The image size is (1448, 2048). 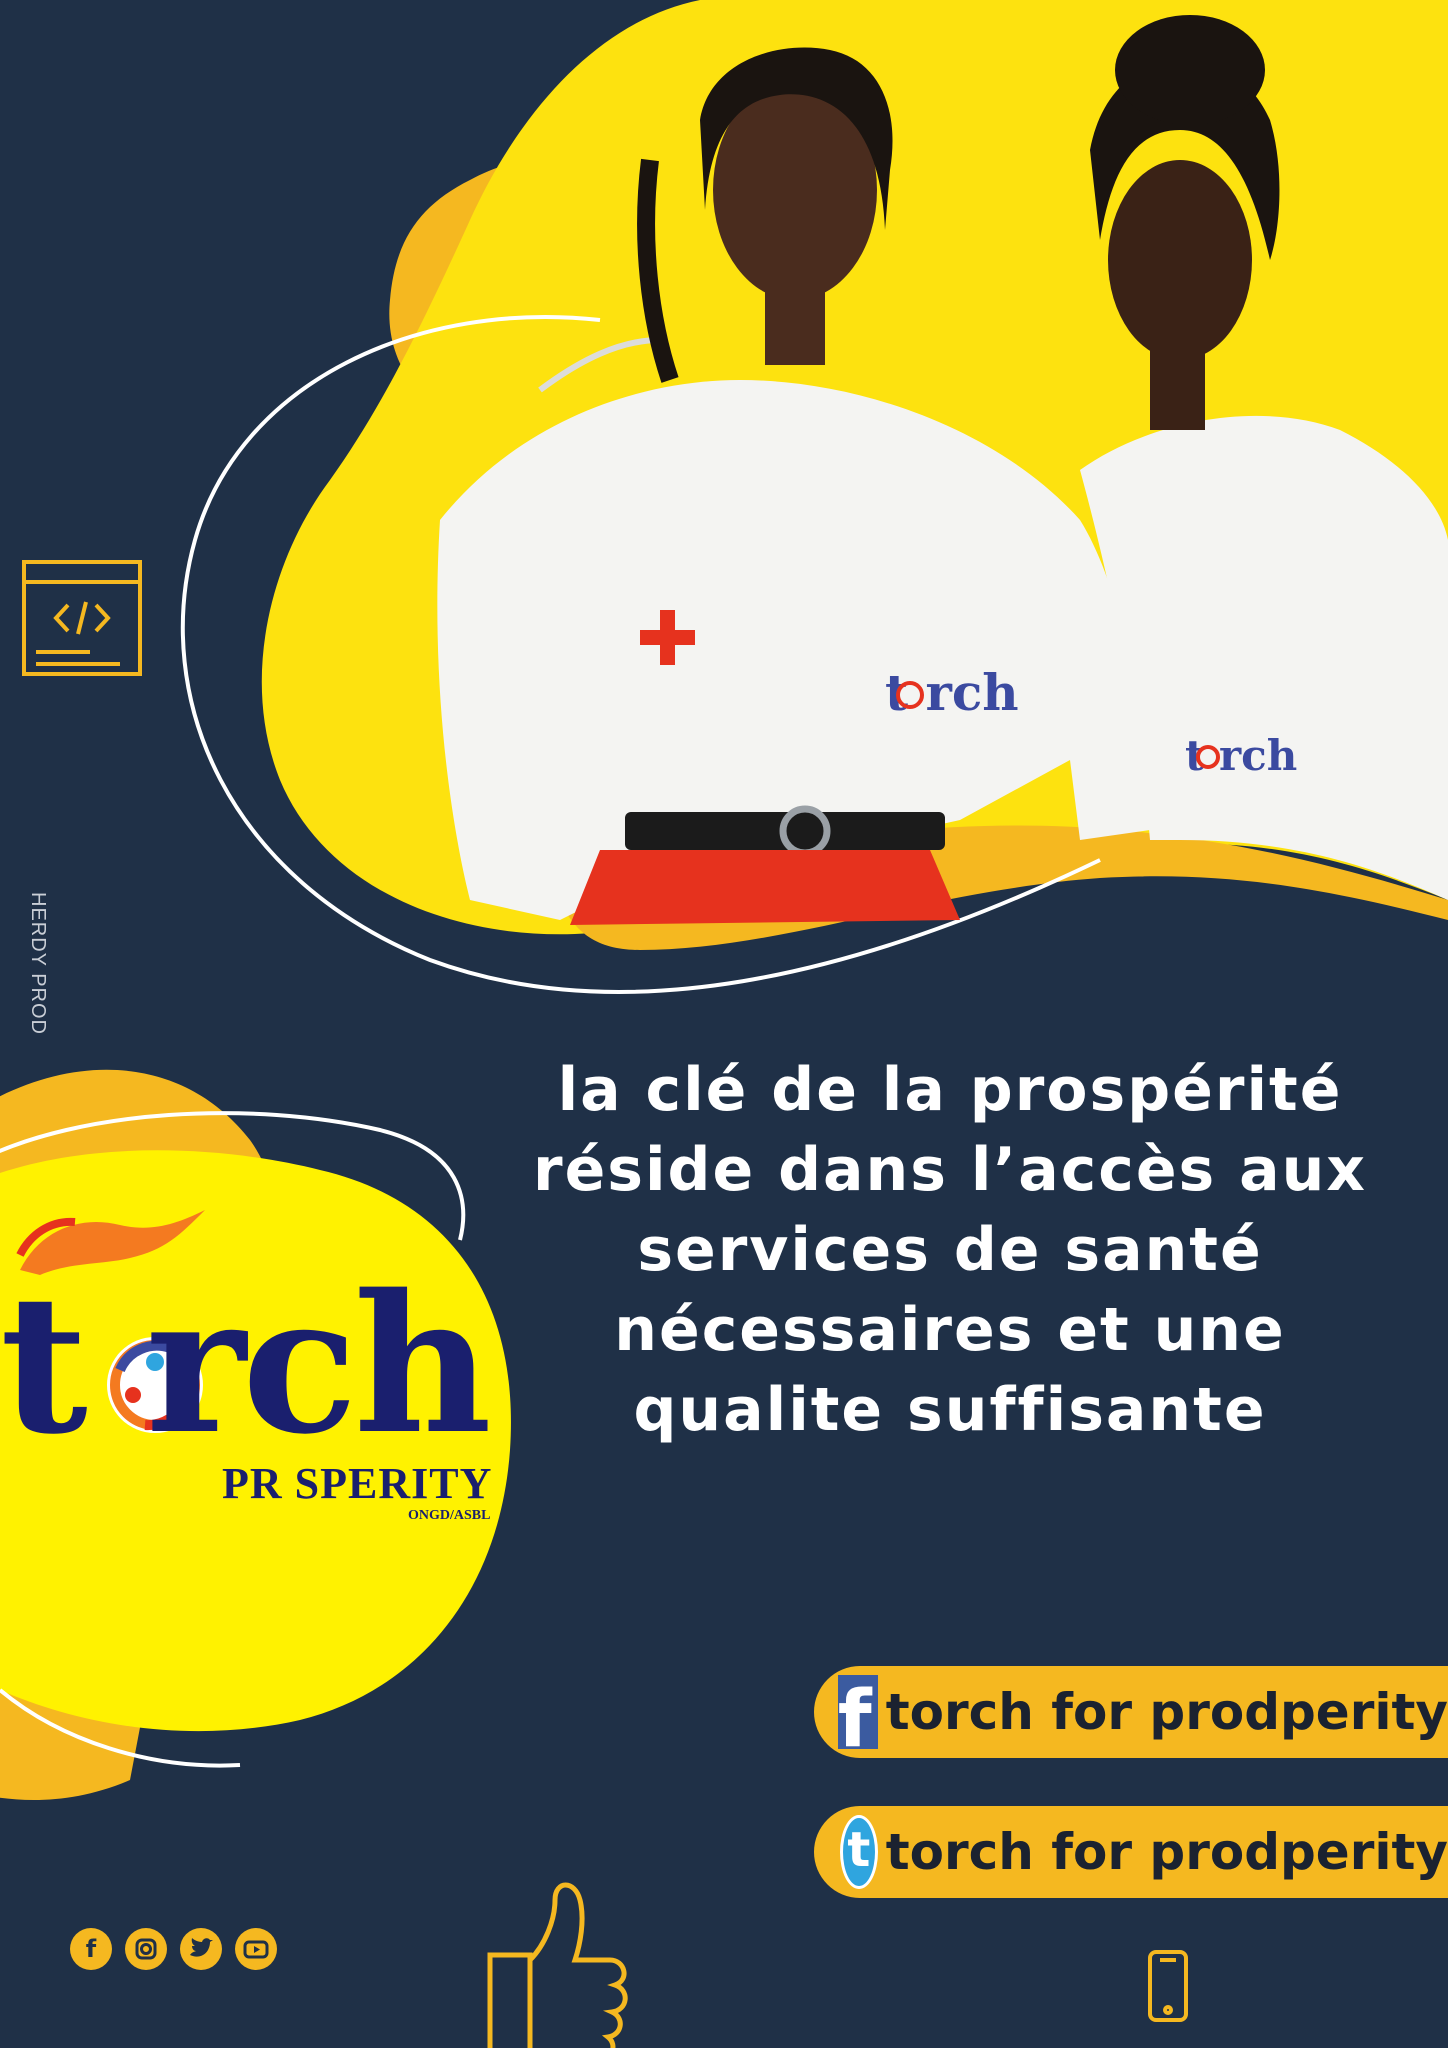 What do you see at coordinates (950, 1170) in the screenshot?
I see `headline-line: réside dans l’accès aux` at bounding box center [950, 1170].